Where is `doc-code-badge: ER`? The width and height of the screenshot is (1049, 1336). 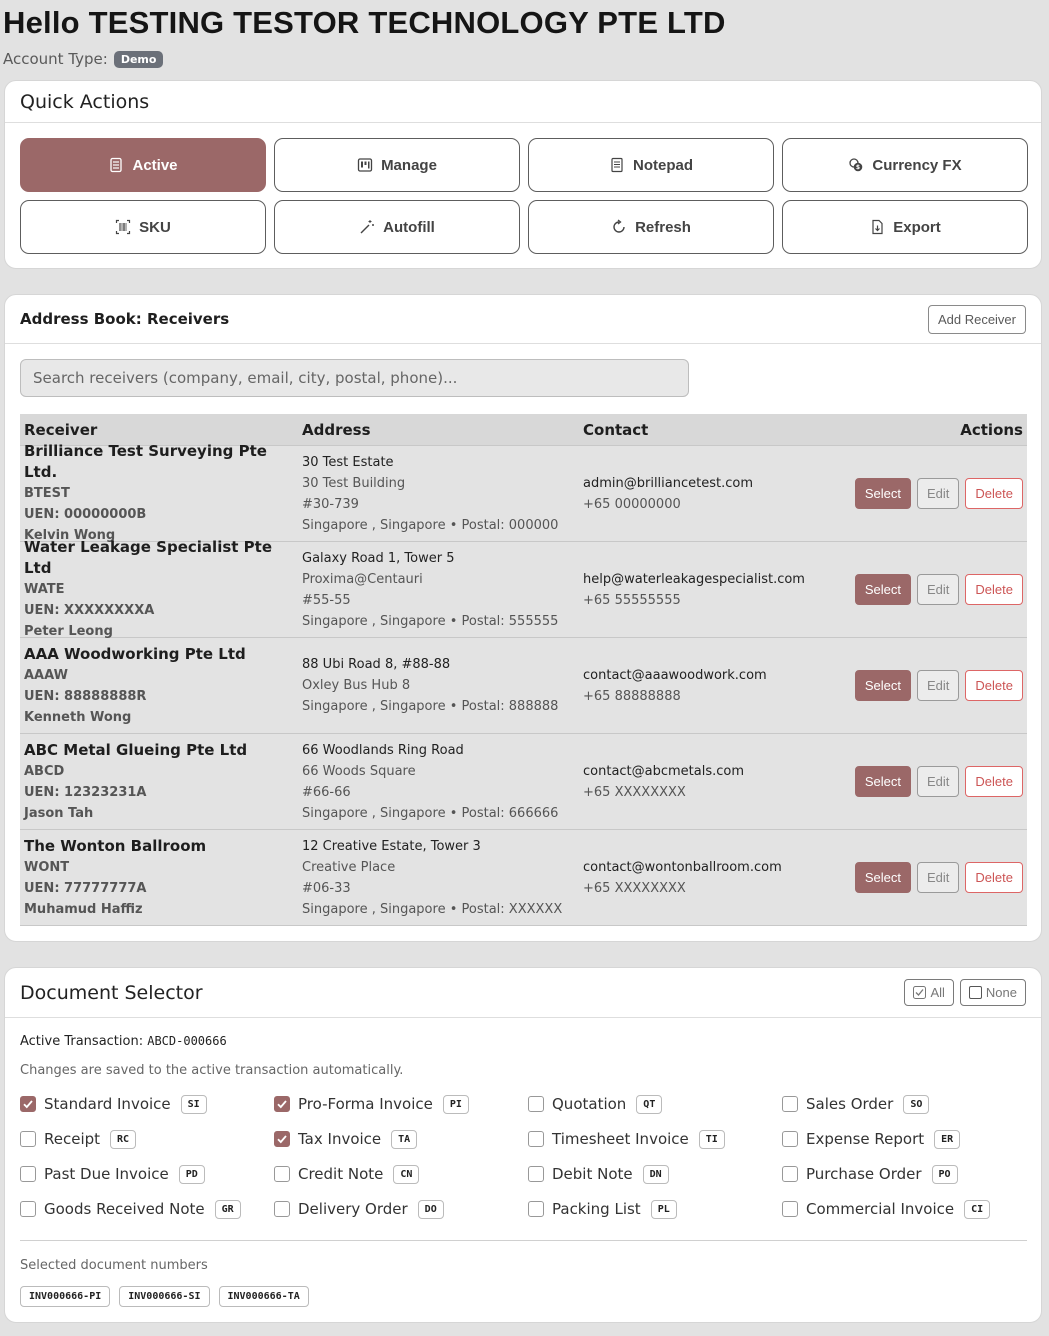
doc-code-badge: ER is located at coordinates (947, 1139).